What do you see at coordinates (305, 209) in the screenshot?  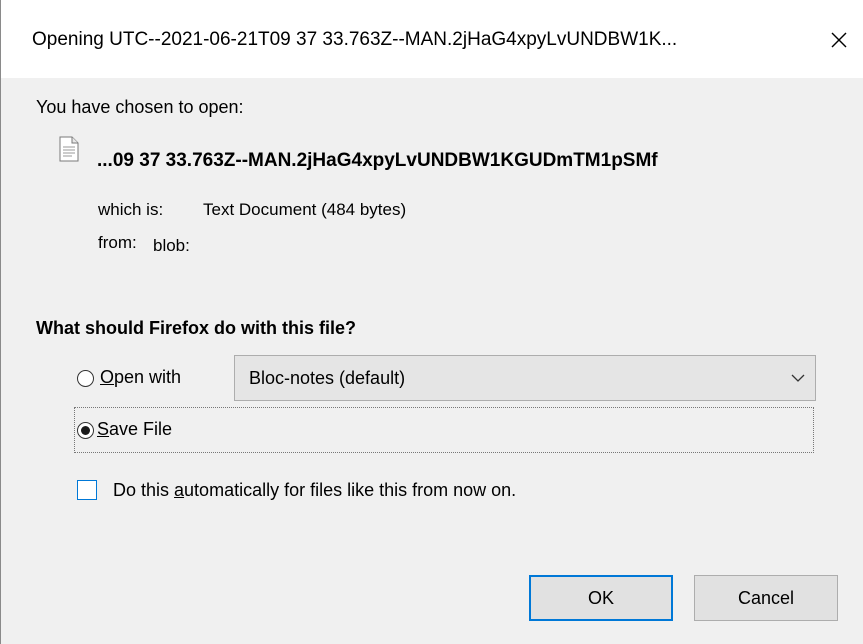 I see `file-type-value: Text Document (484 bytes)` at bounding box center [305, 209].